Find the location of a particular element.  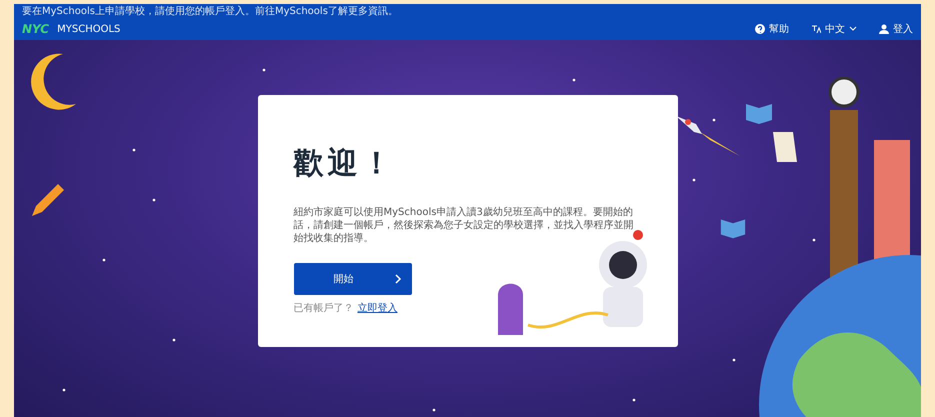

signin-prompt: 已有帳戶了？ is located at coordinates (324, 308).